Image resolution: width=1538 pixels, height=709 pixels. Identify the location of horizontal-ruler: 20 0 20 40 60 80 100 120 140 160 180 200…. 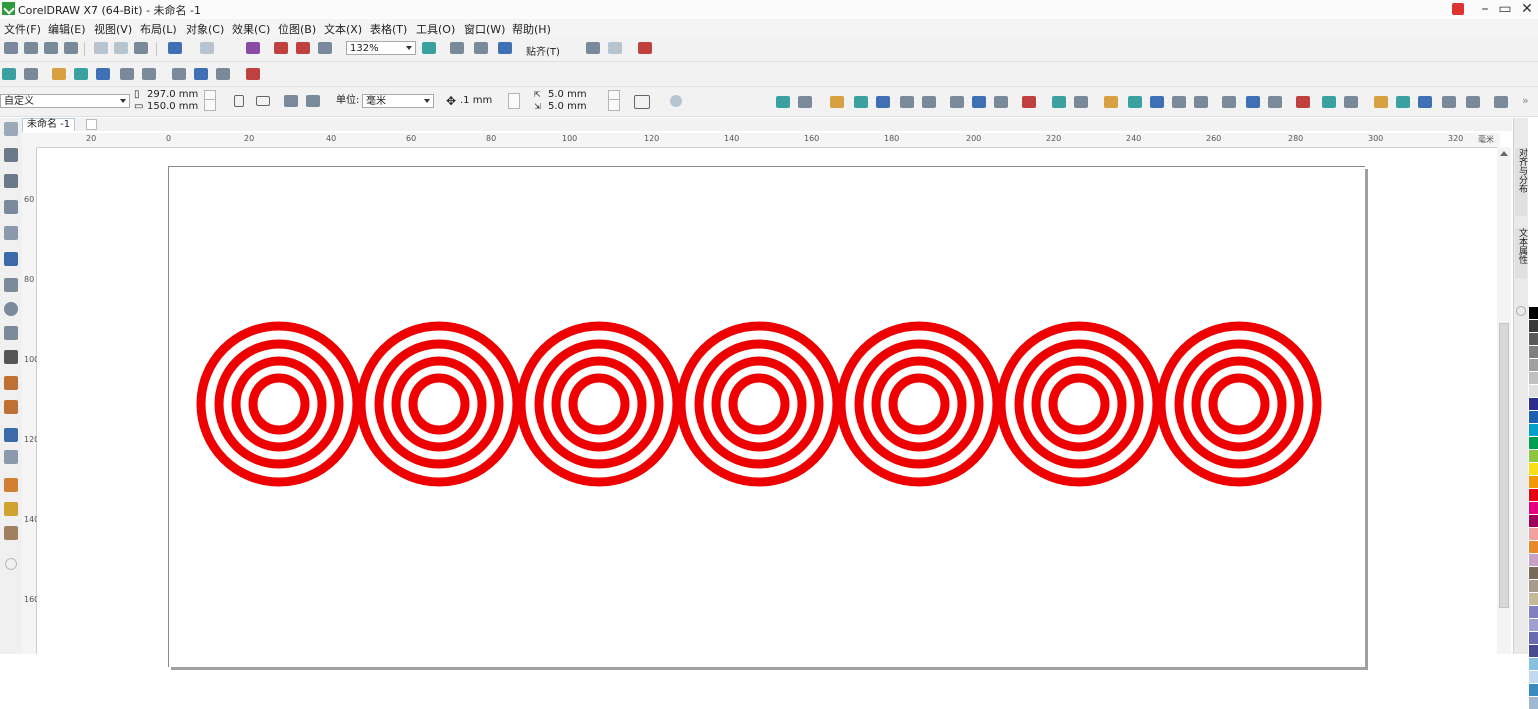
(761, 140).